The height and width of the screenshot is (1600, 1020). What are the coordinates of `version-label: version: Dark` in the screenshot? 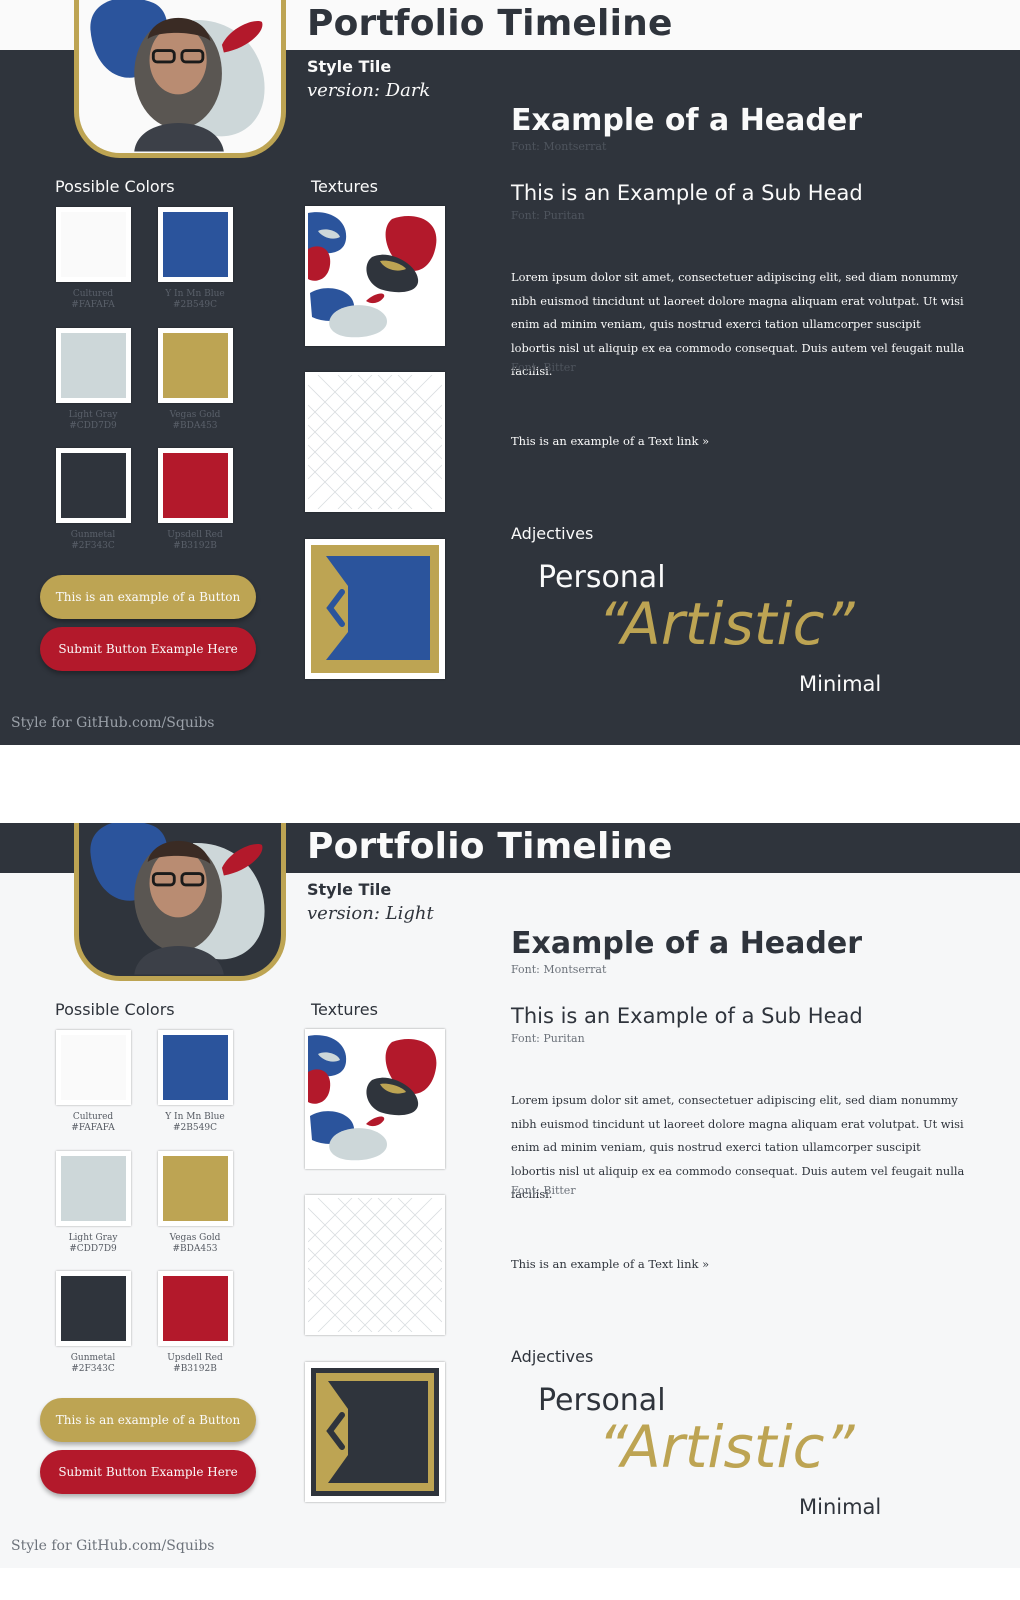 It's located at (368, 90).